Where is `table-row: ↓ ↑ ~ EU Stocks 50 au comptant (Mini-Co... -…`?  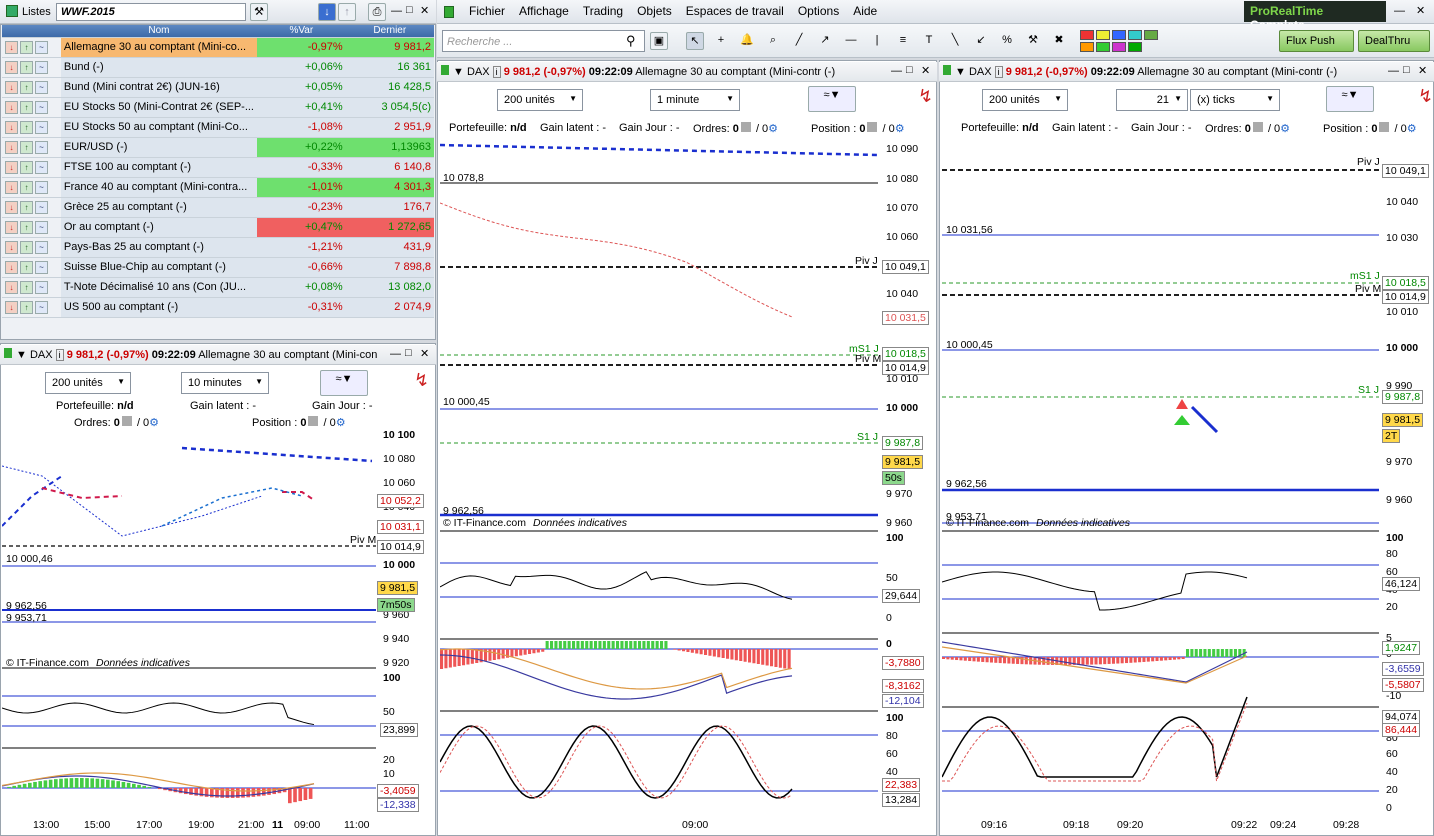 table-row: ↓ ↑ ~ EU Stocks 50 au comptant (Mini-Co... -… is located at coordinates (218, 127).